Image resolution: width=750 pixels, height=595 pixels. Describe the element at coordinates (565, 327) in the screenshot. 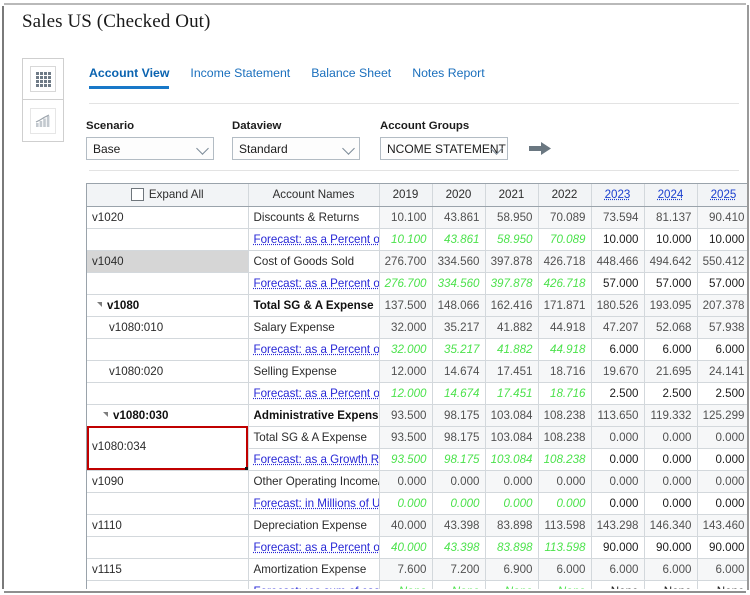

I see `value-cell: 44.918` at that location.